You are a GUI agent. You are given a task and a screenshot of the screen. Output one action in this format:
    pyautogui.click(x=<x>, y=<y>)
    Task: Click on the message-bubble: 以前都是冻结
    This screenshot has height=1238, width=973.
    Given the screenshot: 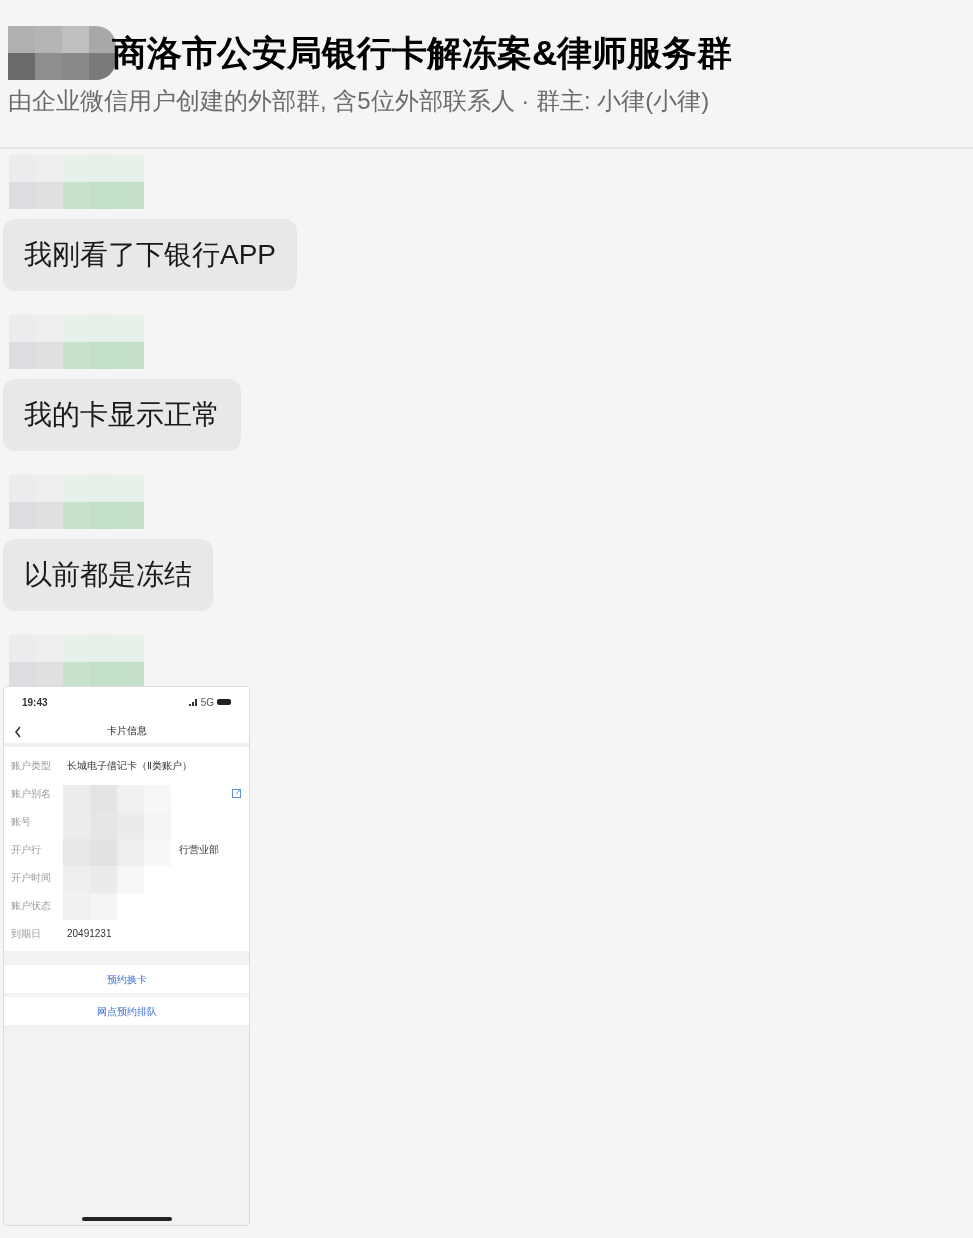 What is the action you would take?
    pyautogui.click(x=108, y=575)
    